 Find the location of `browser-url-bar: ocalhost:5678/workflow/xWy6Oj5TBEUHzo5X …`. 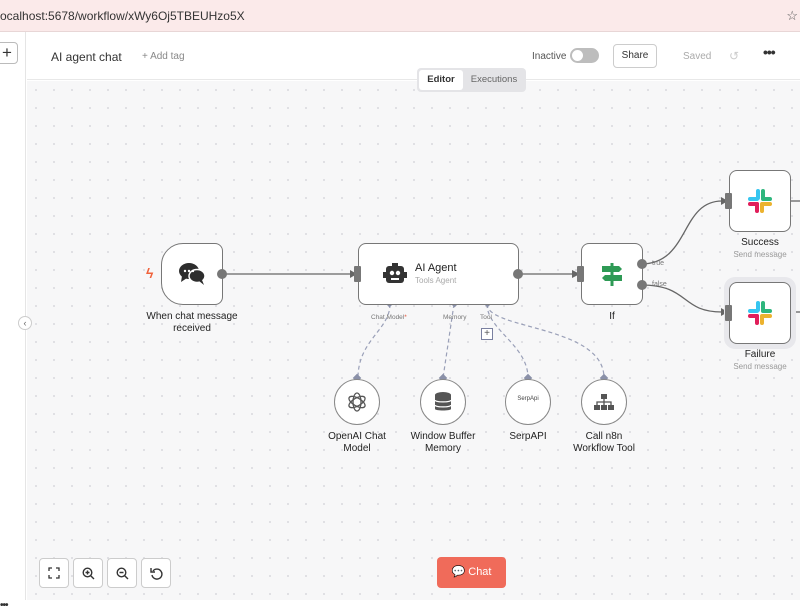

browser-url-bar: ocalhost:5678/workflow/xWy6Oj5TBEUHzo5X … is located at coordinates (400, 16).